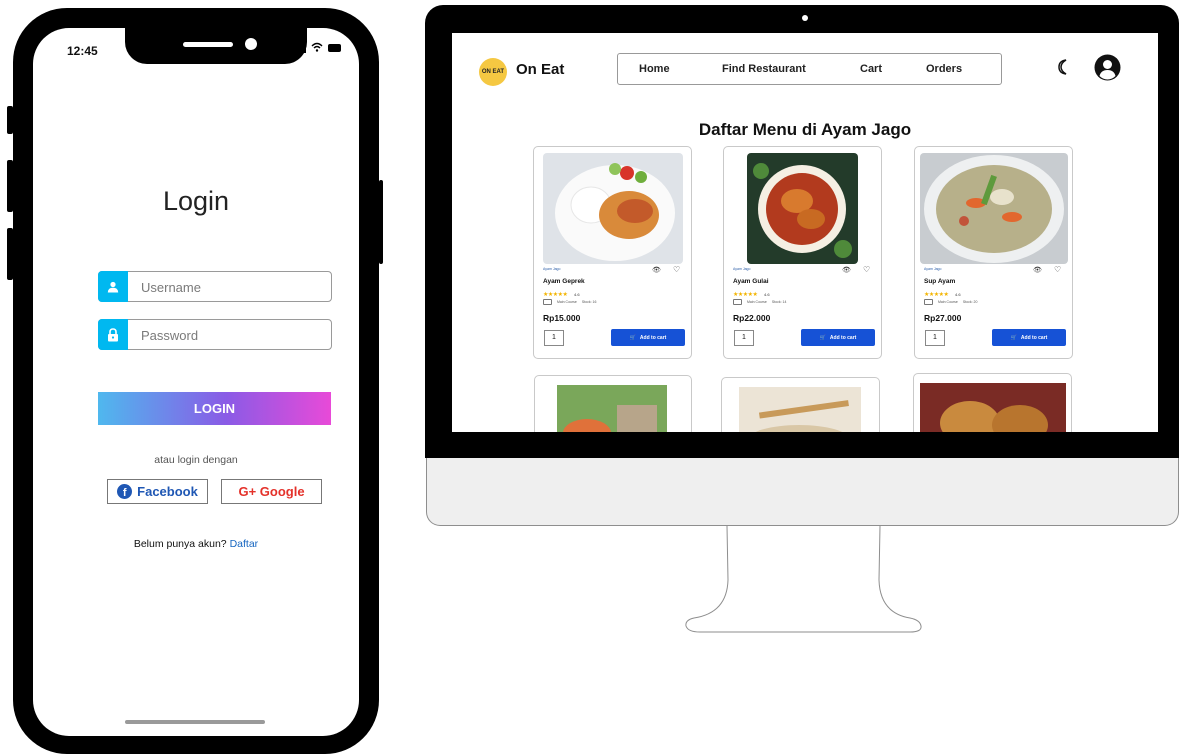  I want to click on facebook-login-button: f Facebook, so click(157, 491).